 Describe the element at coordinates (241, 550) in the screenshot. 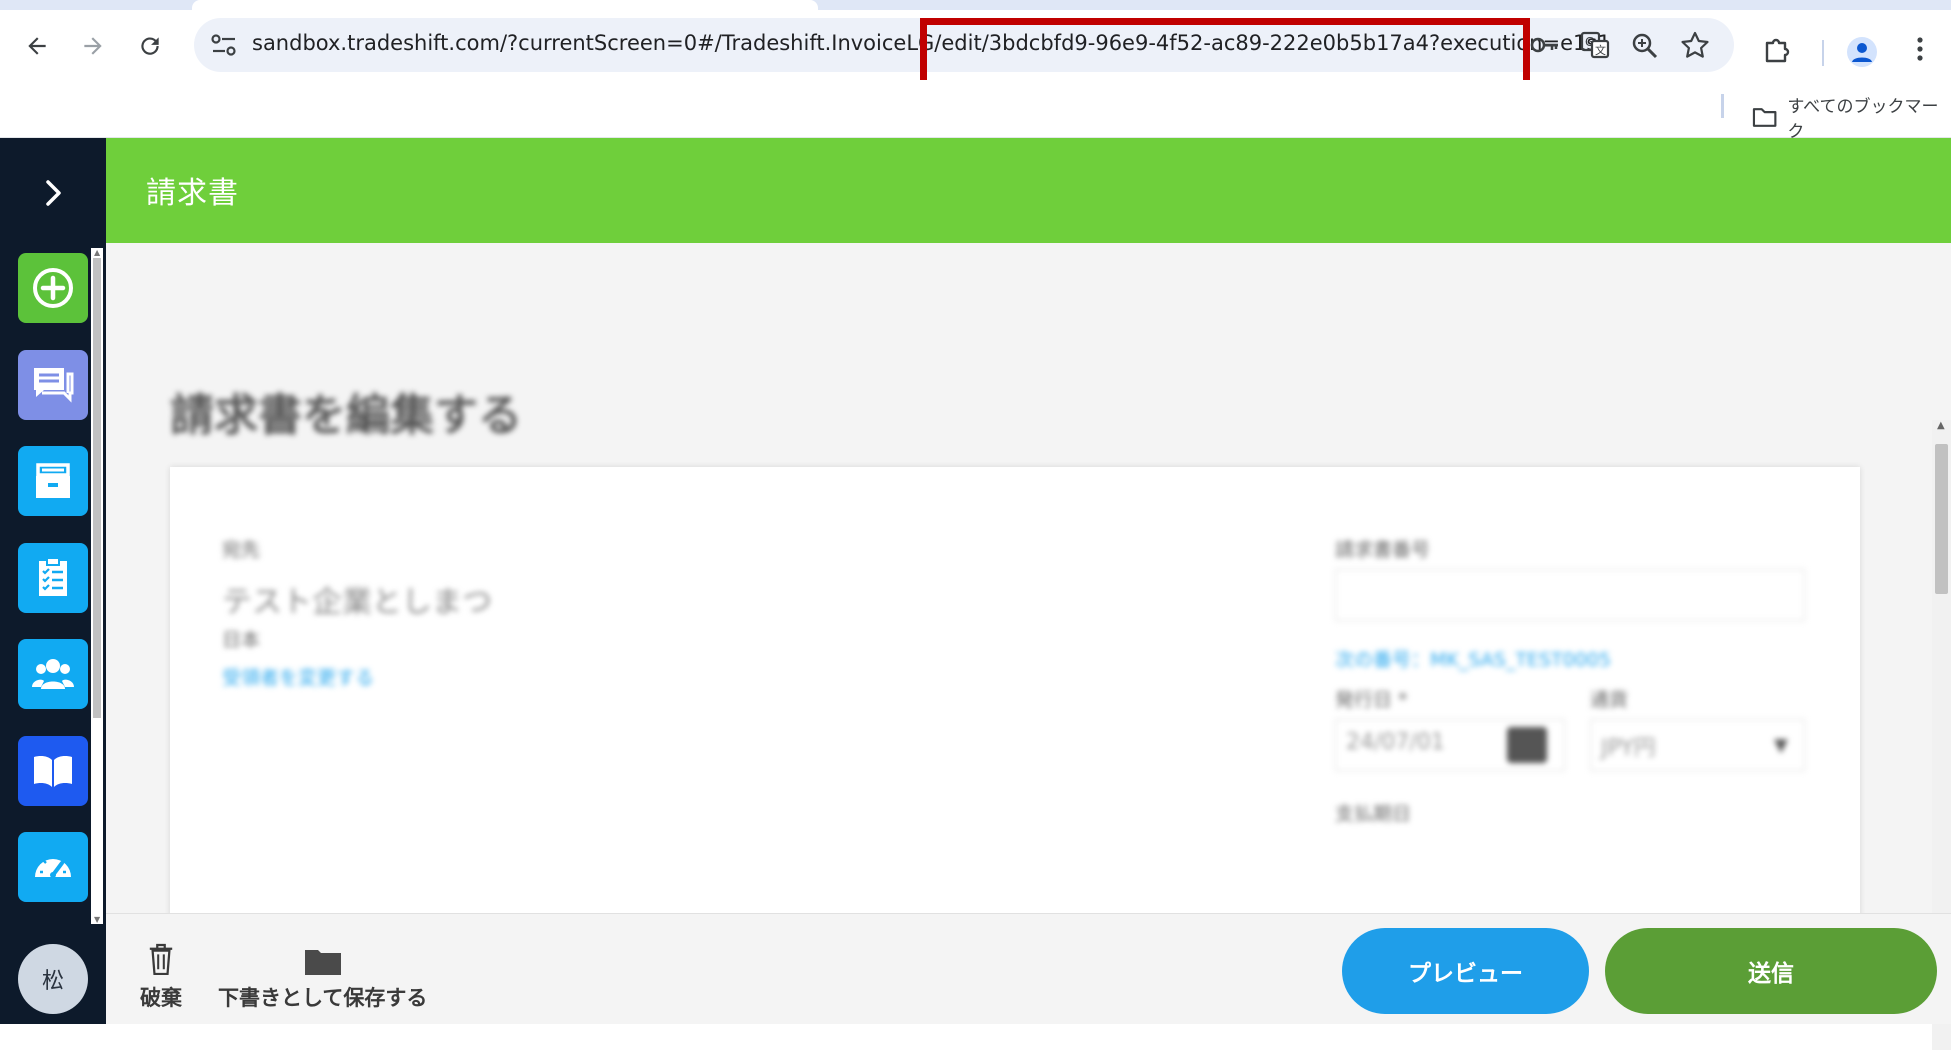

I see `to-label: 宛先` at that location.